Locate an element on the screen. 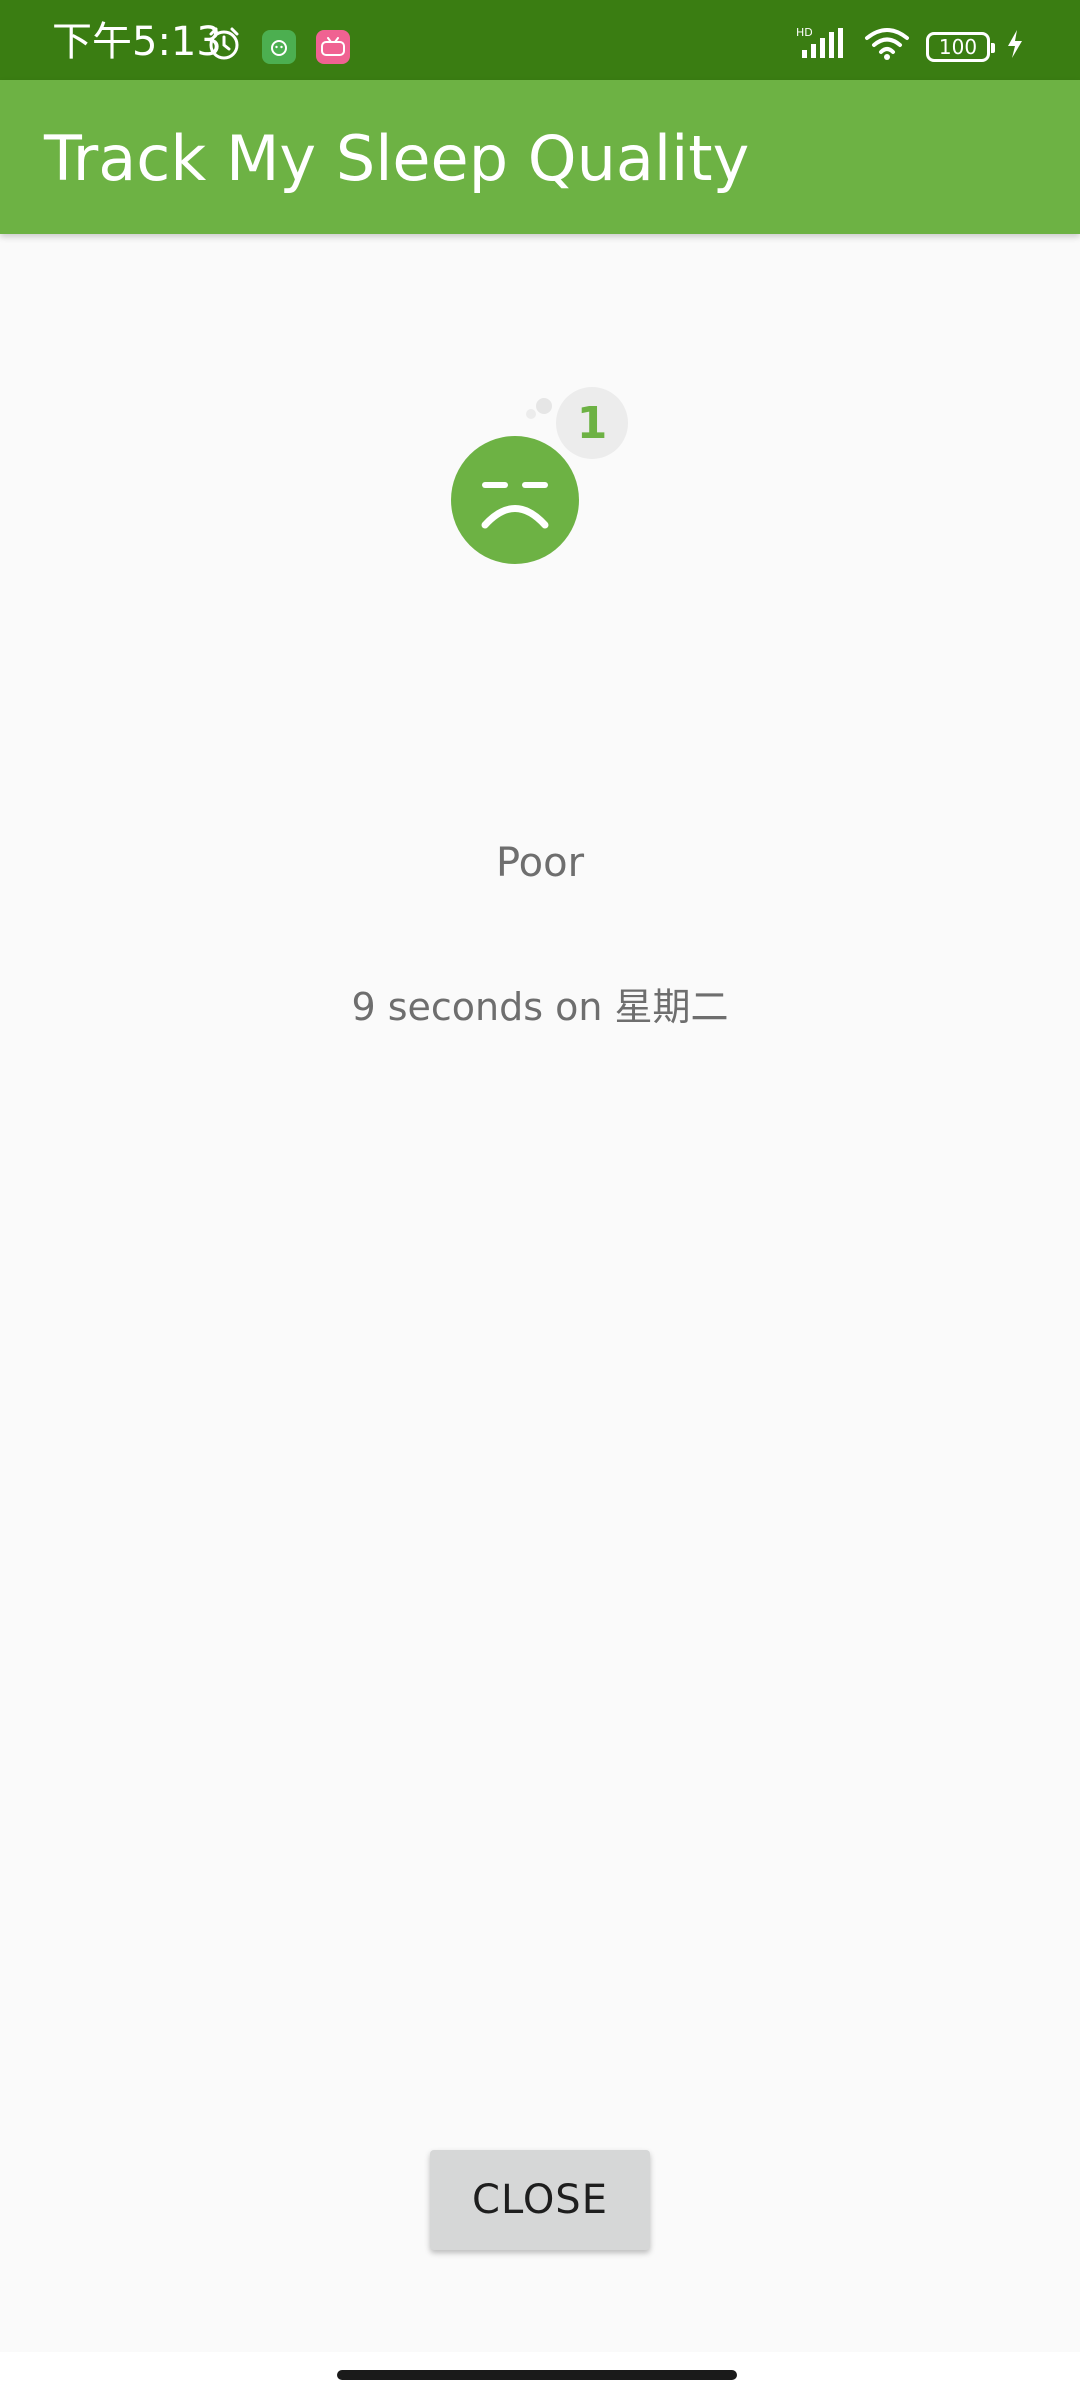 The height and width of the screenshot is (2400, 1080). status-right-icons: HD 100 is located at coordinates (910, 46).